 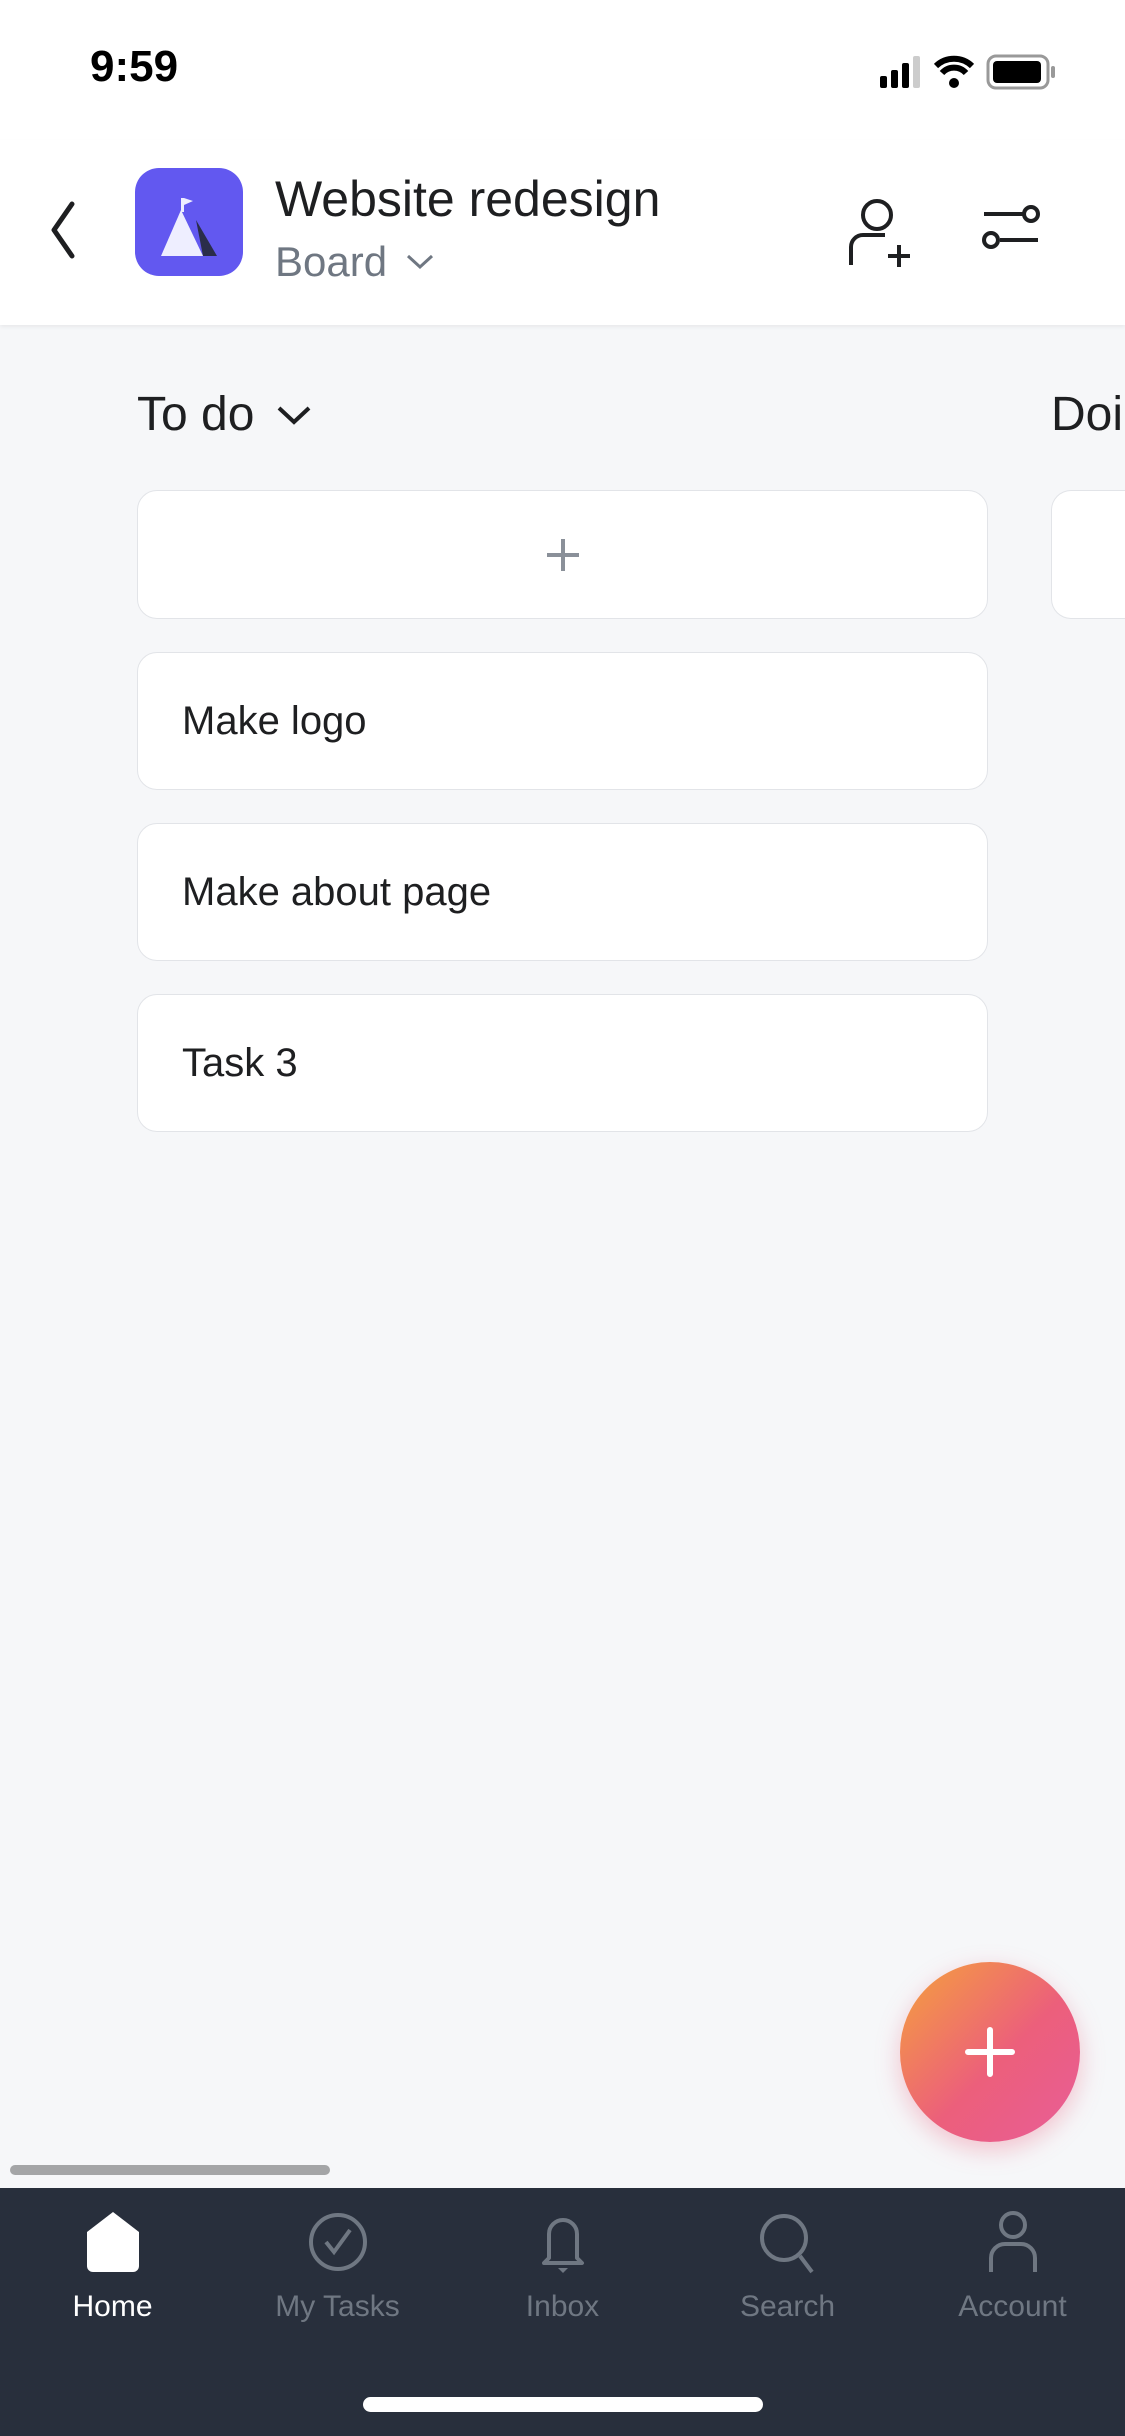 What do you see at coordinates (331, 261) in the screenshot?
I see `view-label: Board` at bounding box center [331, 261].